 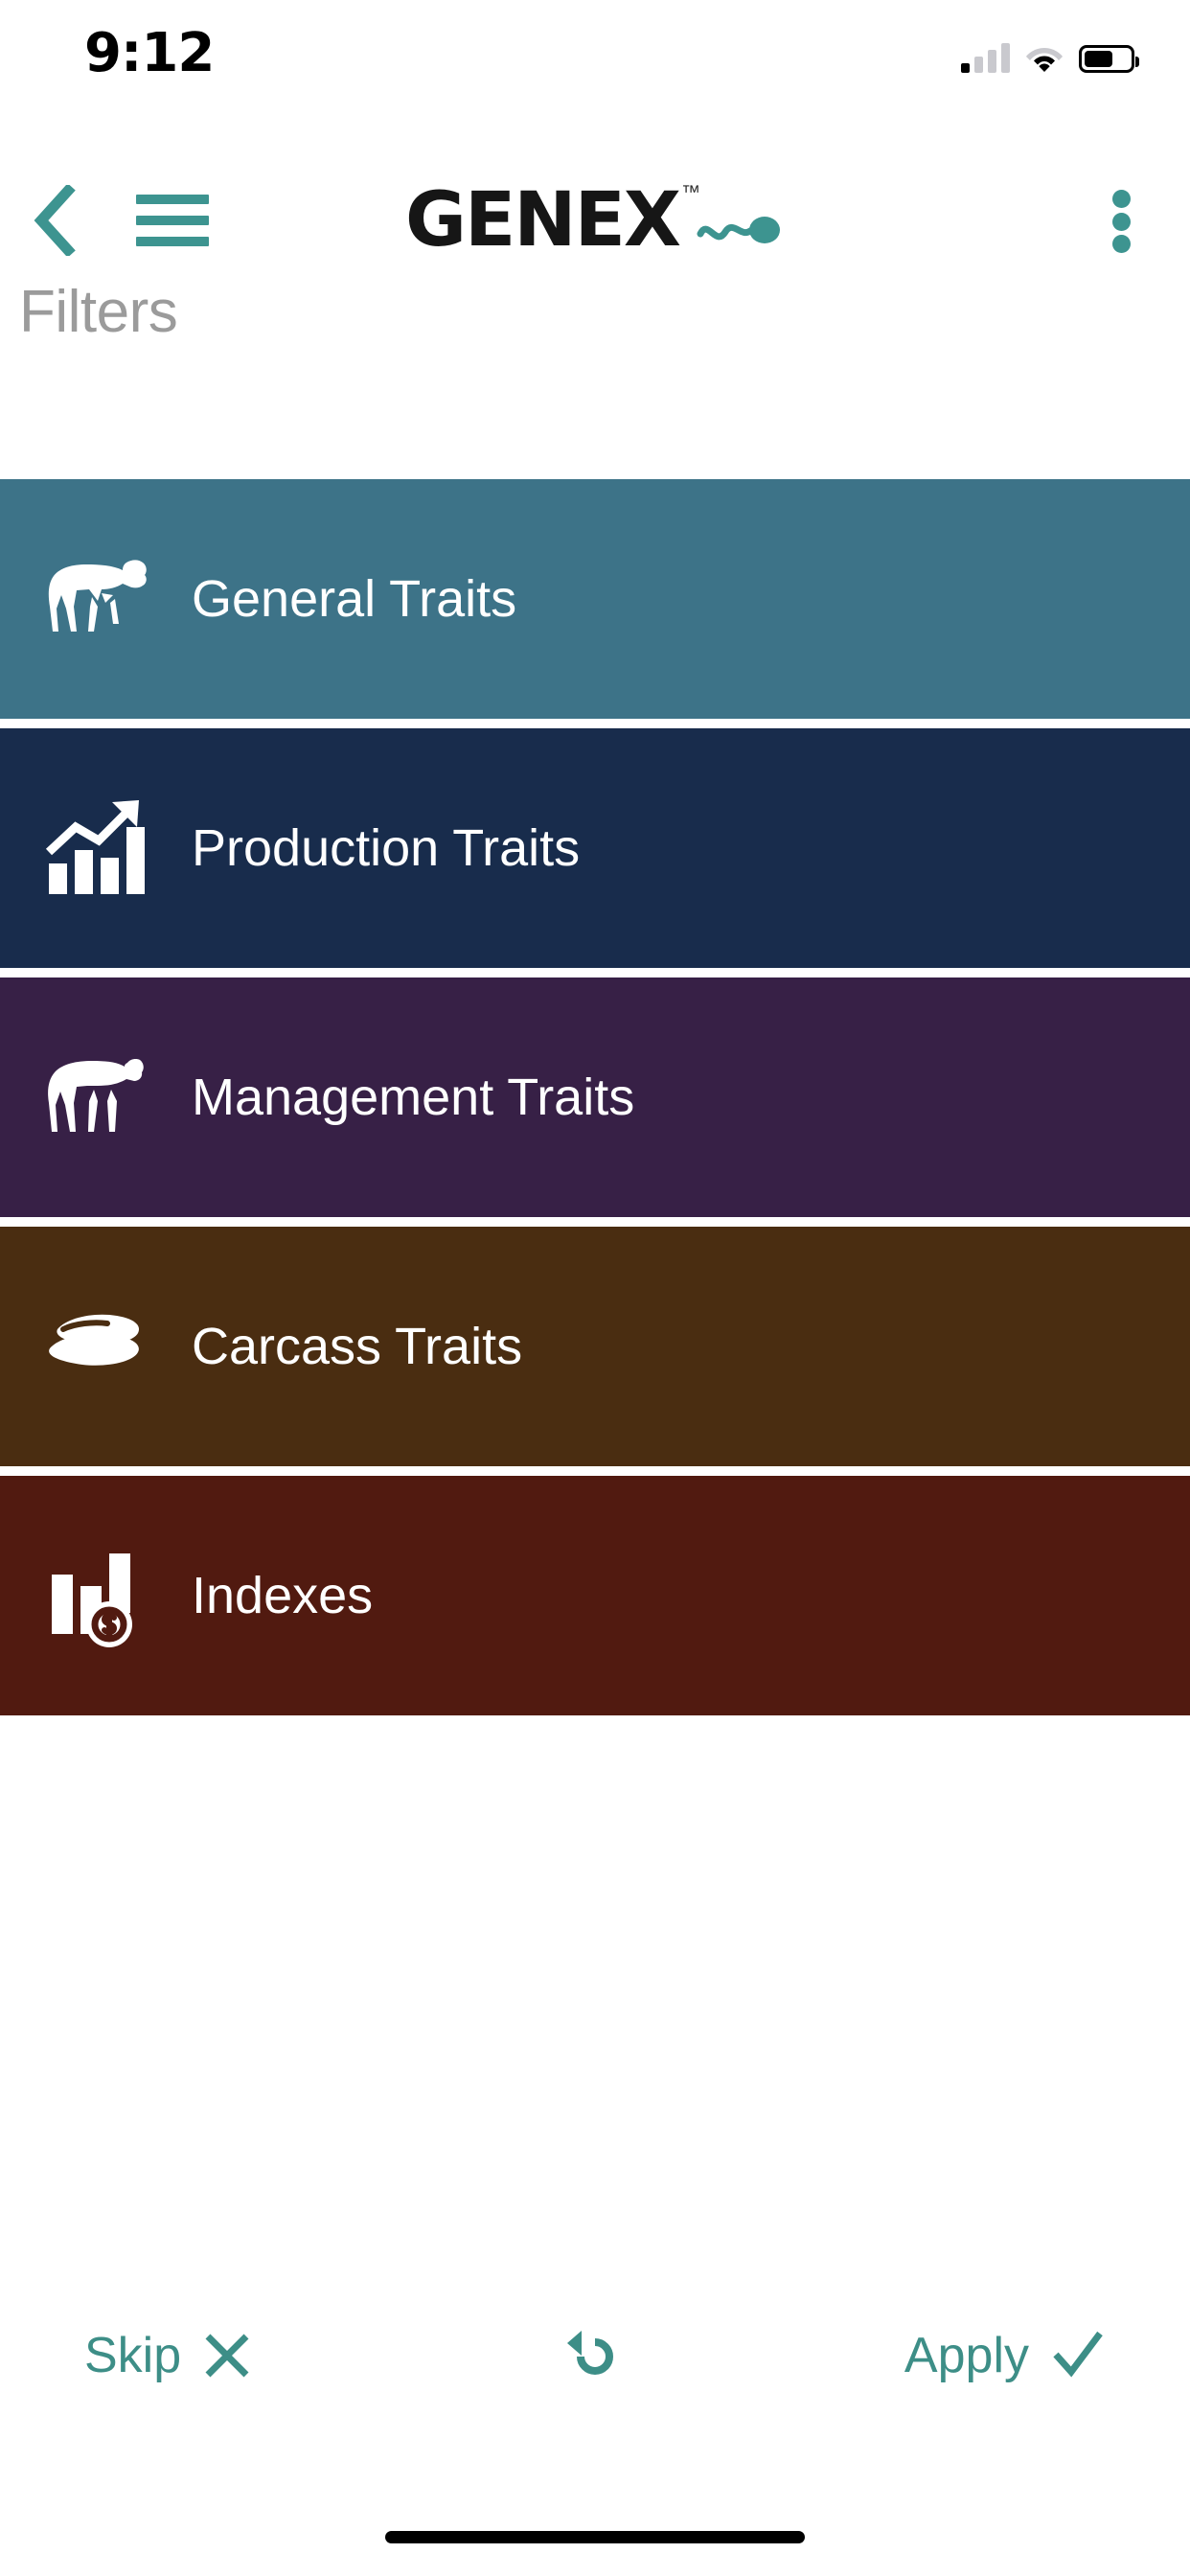 I want to click on apply-button: Apply, so click(x=1005, y=2355).